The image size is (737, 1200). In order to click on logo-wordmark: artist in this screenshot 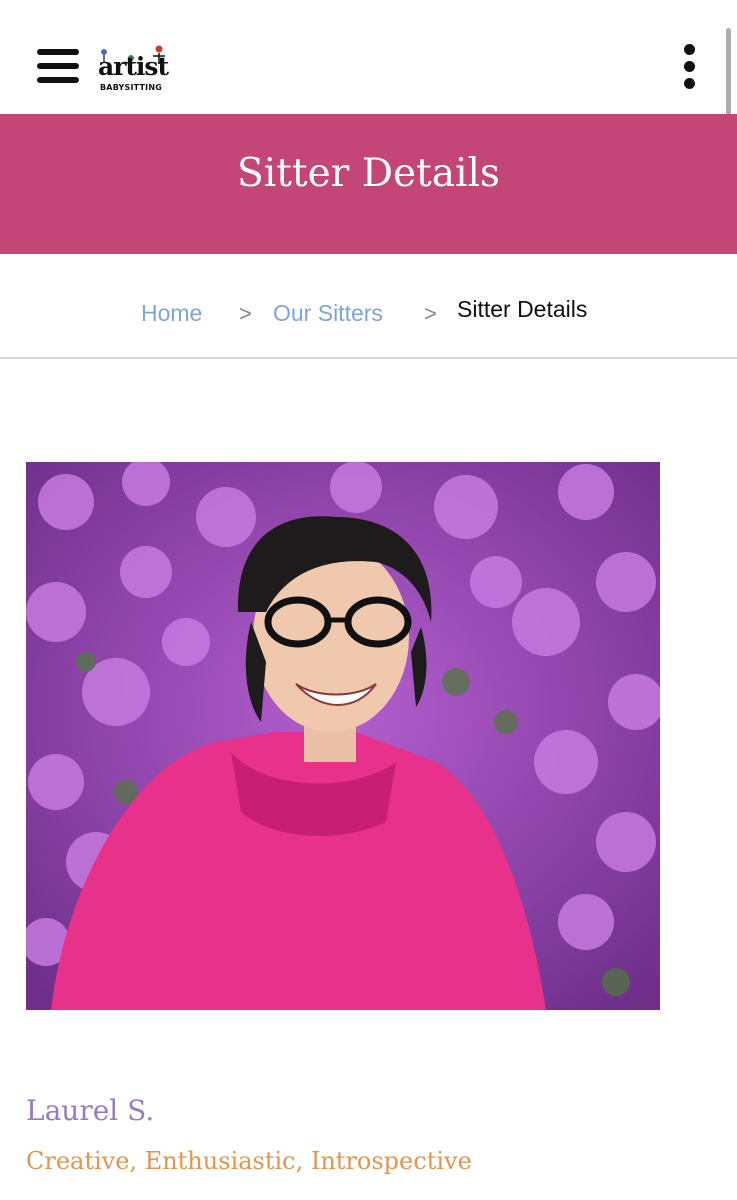, I will do `click(133, 66)`.